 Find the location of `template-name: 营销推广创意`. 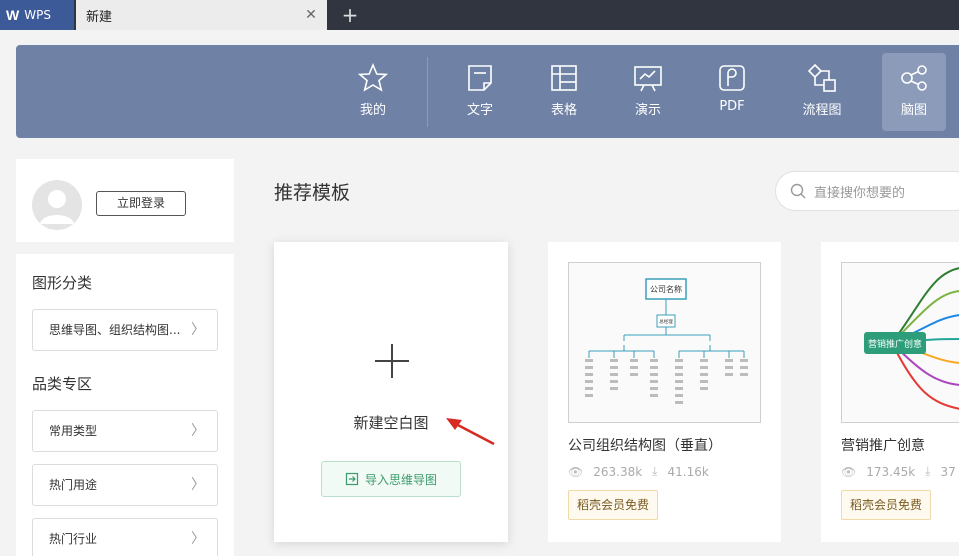

template-name: 营销推广创意 is located at coordinates (883, 445).